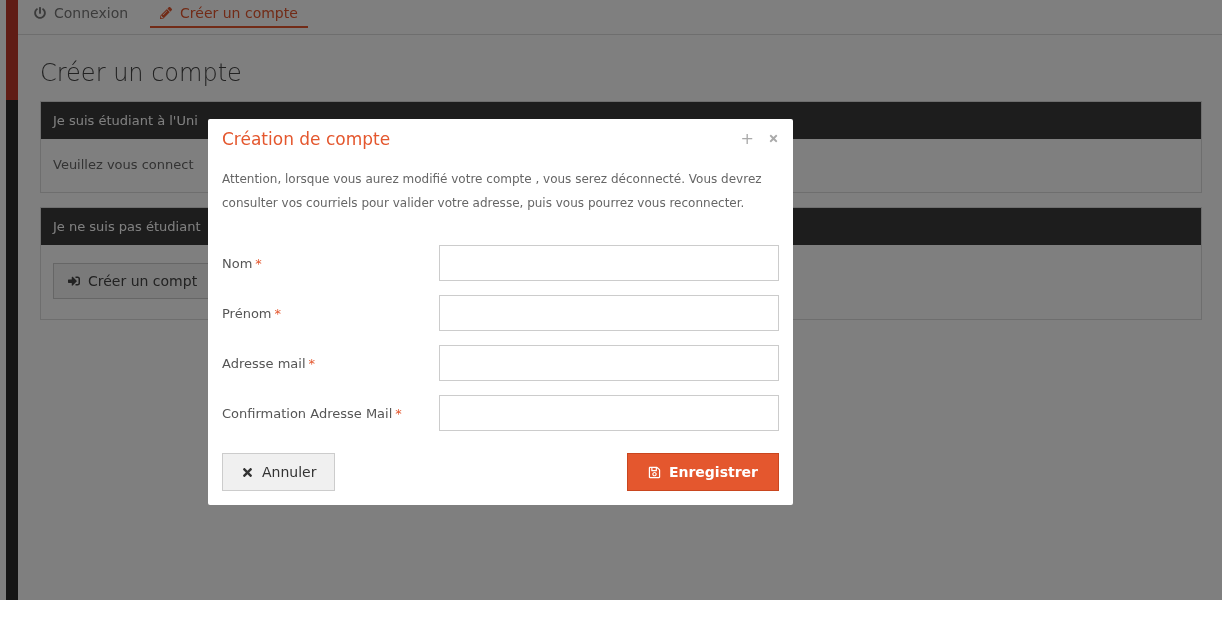  I want to click on field-label: Prénom *, so click(252, 313).